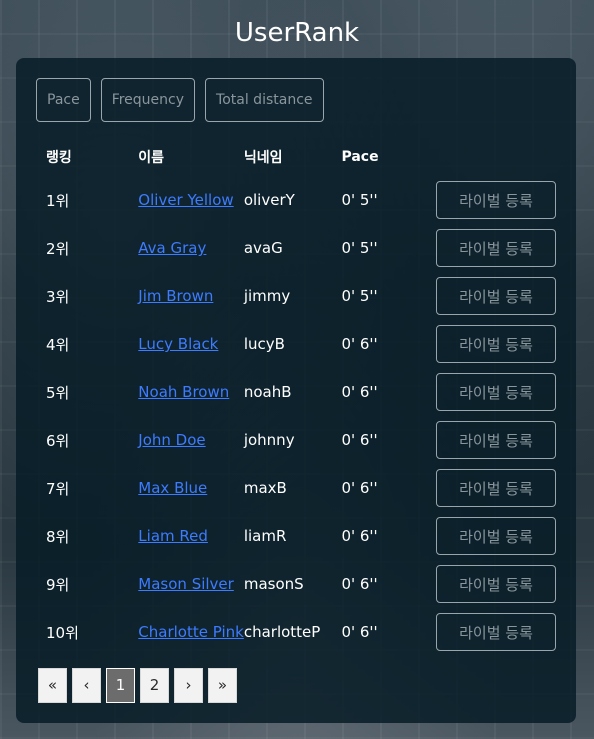 This screenshot has height=739, width=594. Describe the element at coordinates (151, 158) in the screenshot. I see `column-header-name: 이름` at that location.